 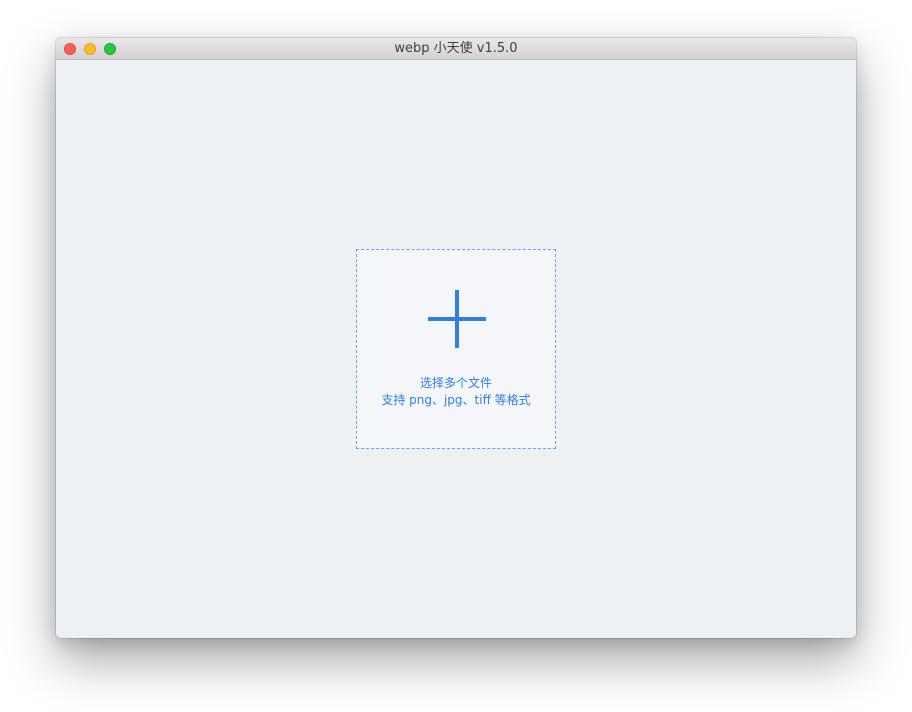 What do you see at coordinates (455, 383) in the screenshot?
I see `select-files-label: 选择多个文件` at bounding box center [455, 383].